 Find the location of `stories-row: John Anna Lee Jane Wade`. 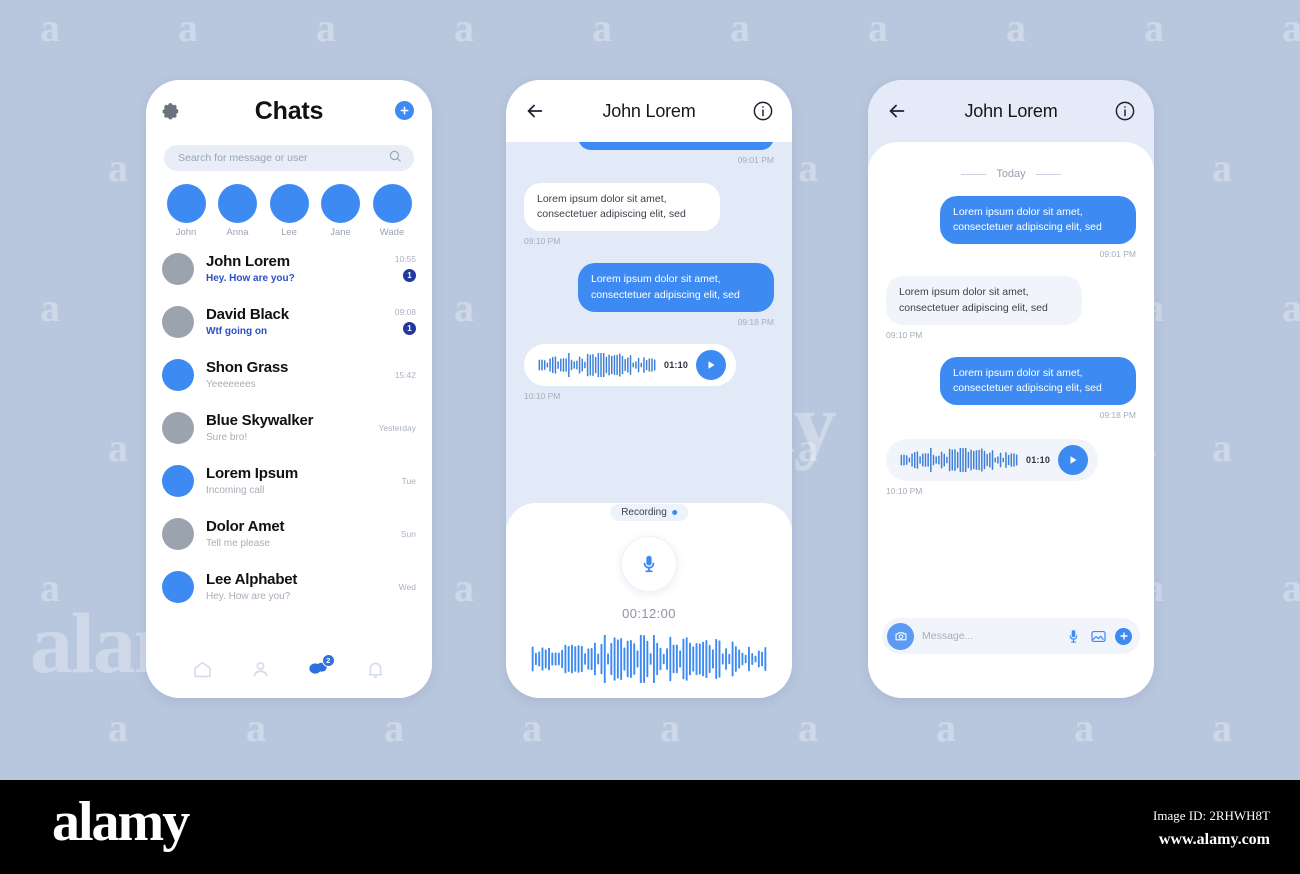

stories-row: John Anna Lee Jane Wade is located at coordinates (289, 206).